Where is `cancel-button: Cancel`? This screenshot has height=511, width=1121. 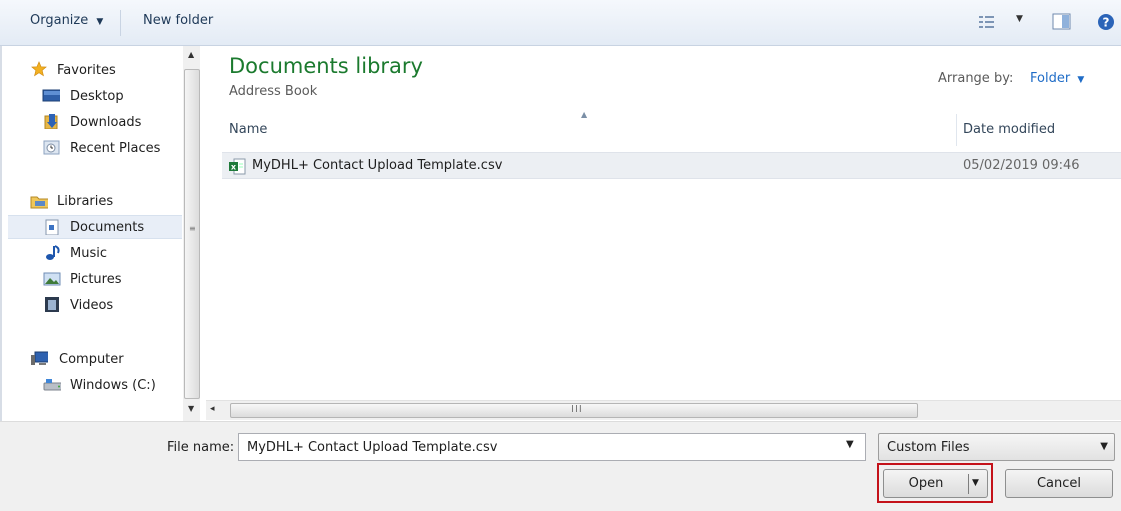
cancel-button: Cancel is located at coordinates (1059, 483).